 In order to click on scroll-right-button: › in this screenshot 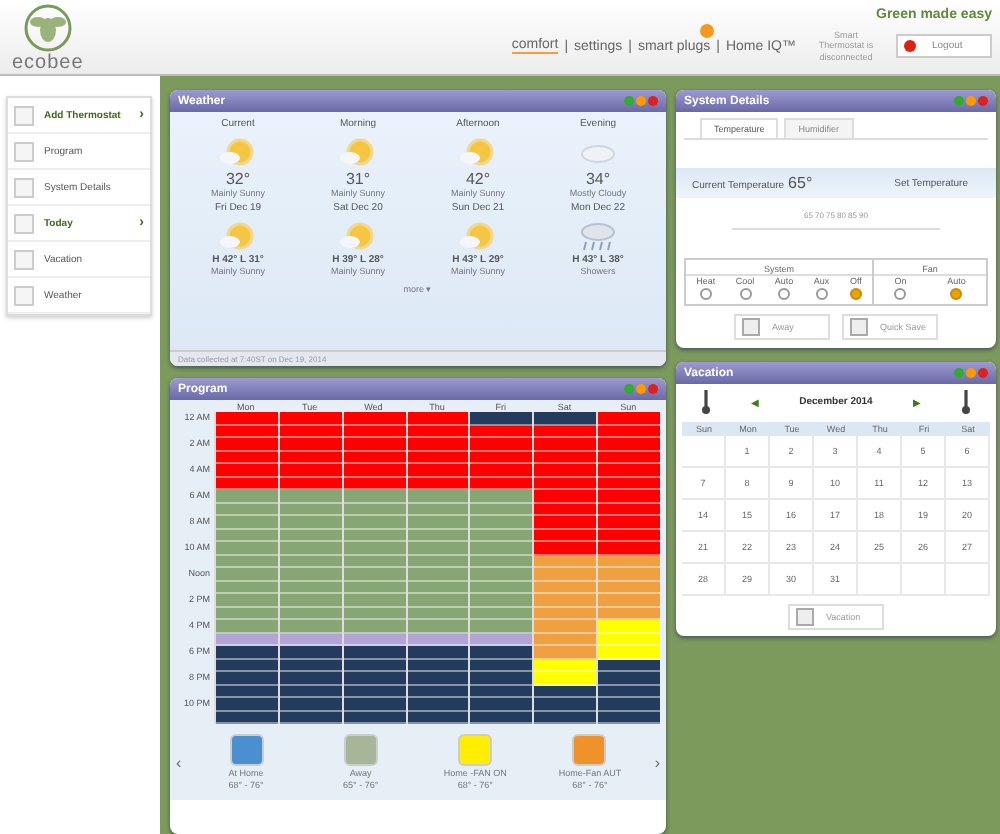, I will do `click(657, 762)`.